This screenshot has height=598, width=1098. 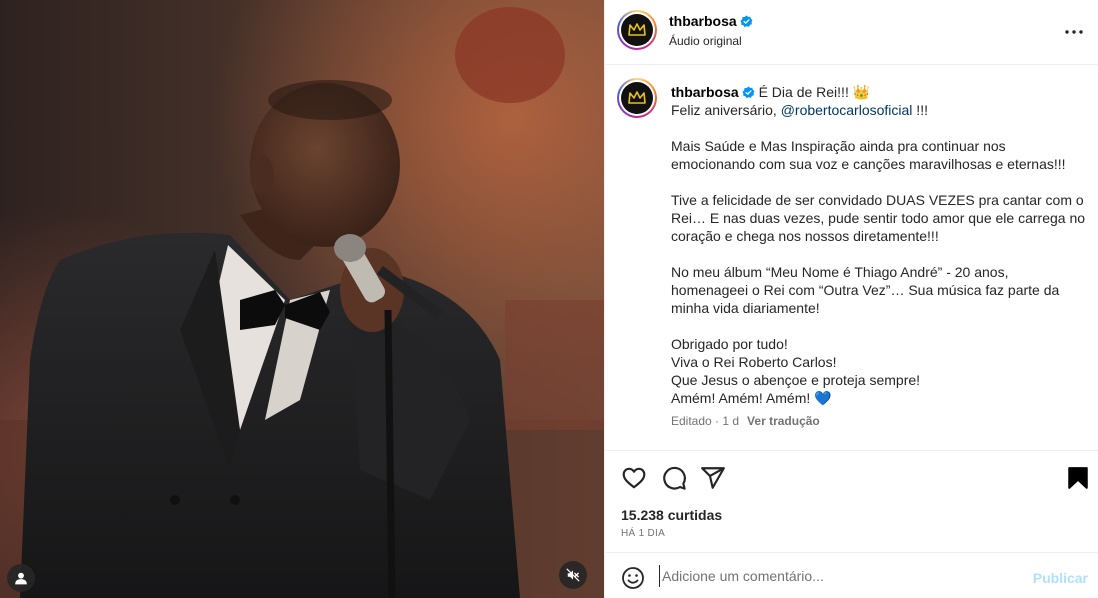 I want to click on likes-count: 15.238 curtidas, so click(x=671, y=515).